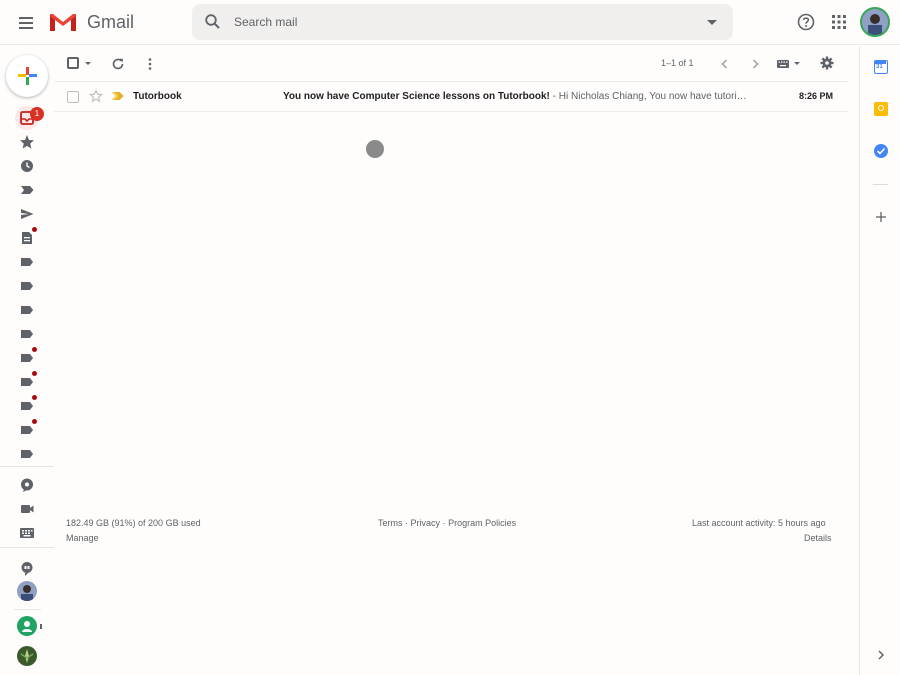 The image size is (900, 675). I want to click on side-panel-divider, so click(880, 184).